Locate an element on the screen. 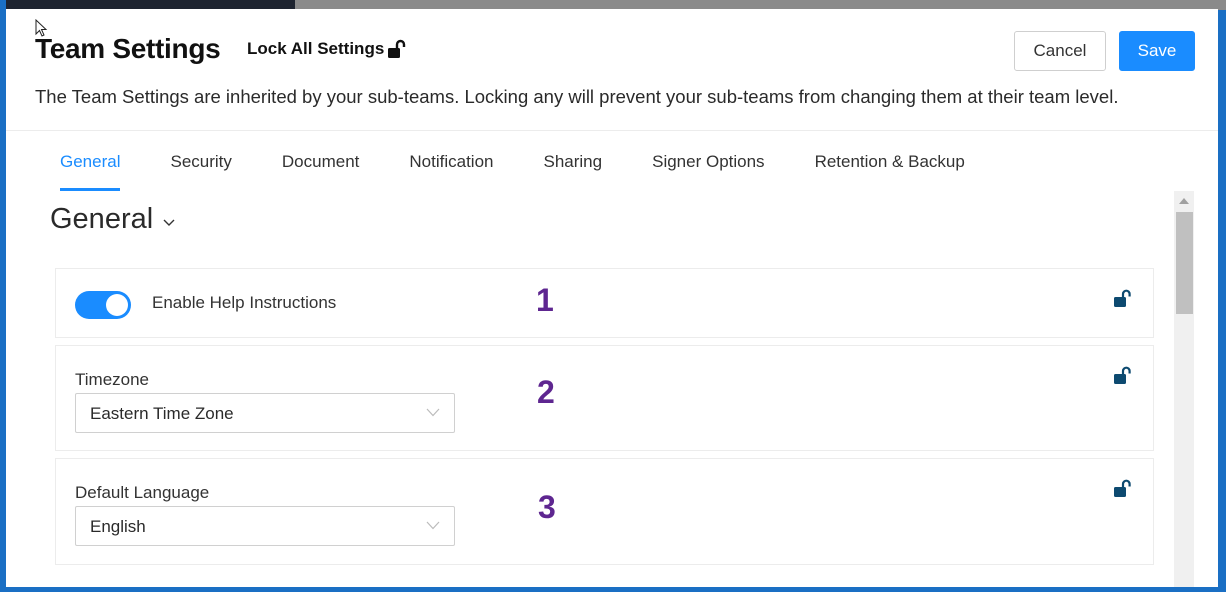  mouse-cursor-icon is located at coordinates (41, 28).